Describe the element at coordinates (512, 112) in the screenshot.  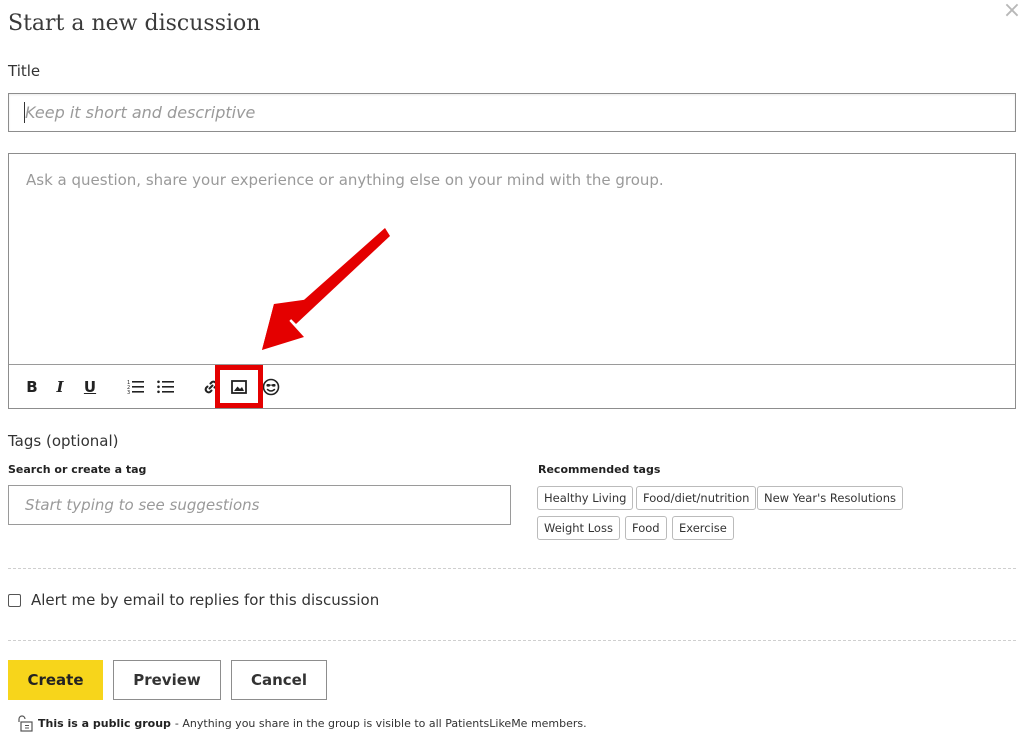
I see `title-input` at that location.